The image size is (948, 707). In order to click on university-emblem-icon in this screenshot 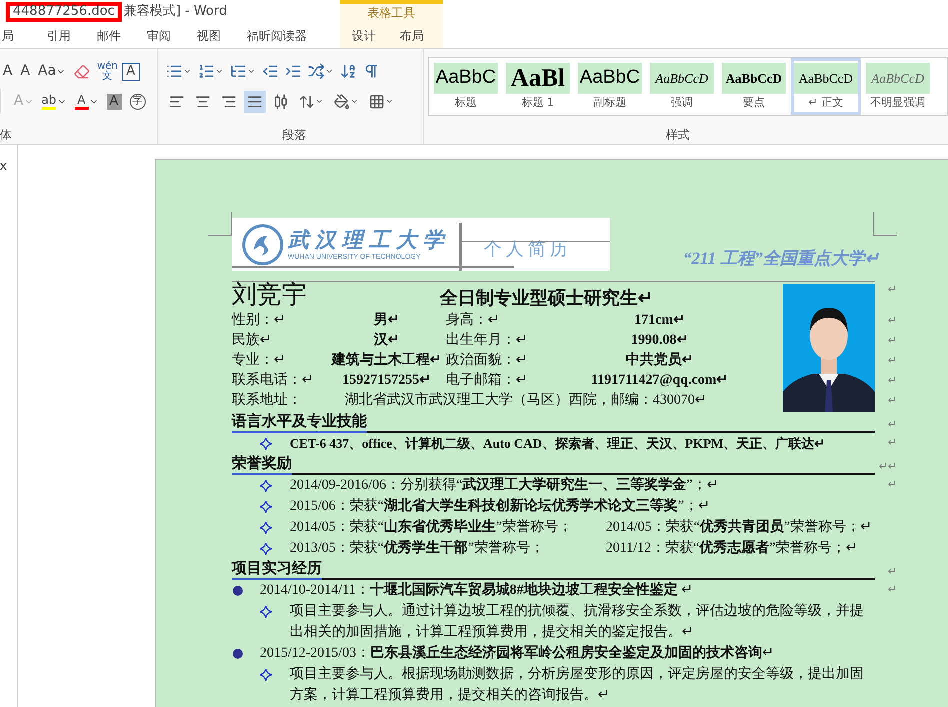, I will do `click(263, 245)`.